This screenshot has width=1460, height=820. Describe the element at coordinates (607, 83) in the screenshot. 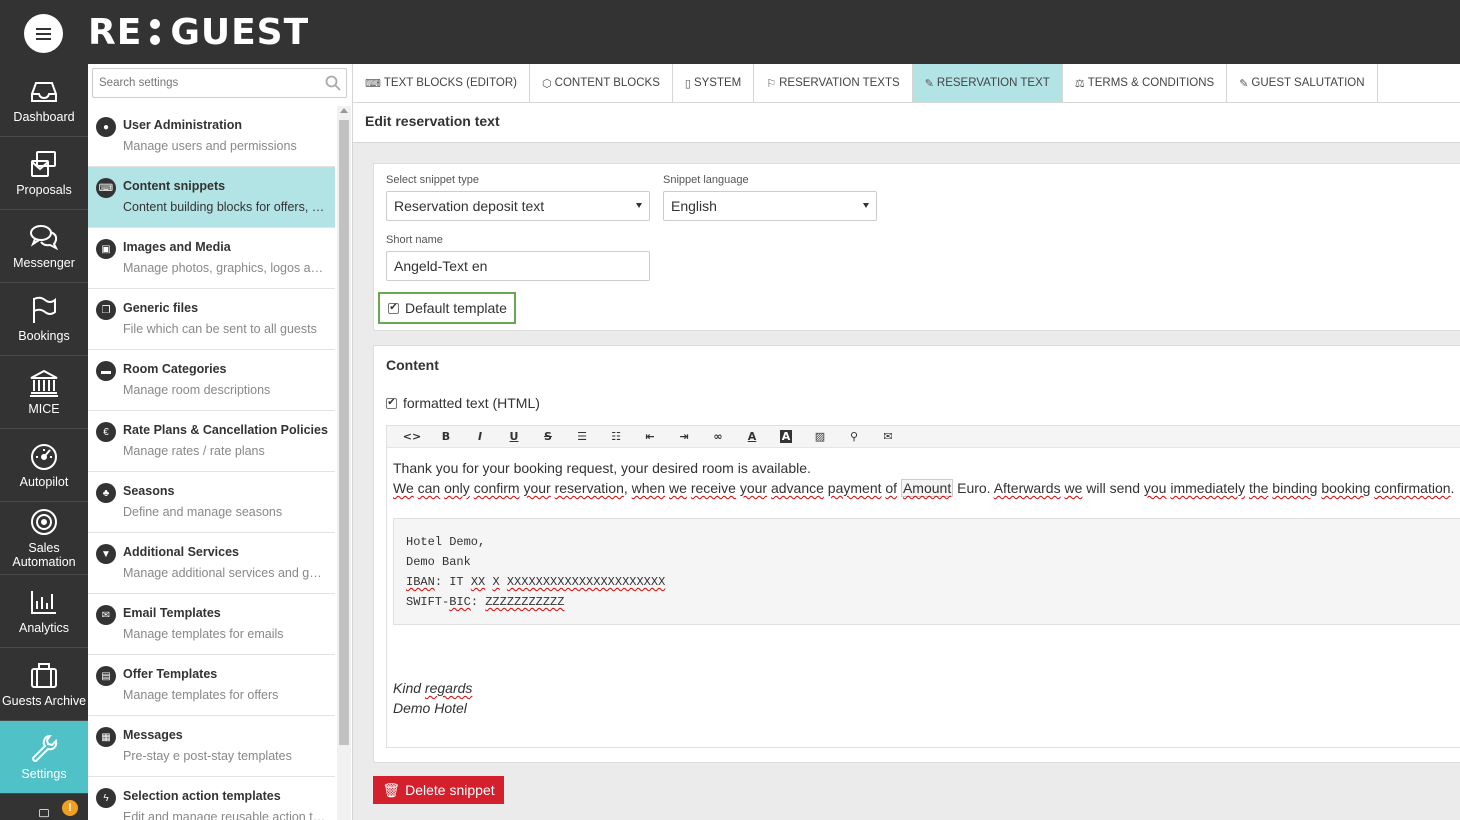

I see `tab-label: CONTENT BLOCKS` at that location.